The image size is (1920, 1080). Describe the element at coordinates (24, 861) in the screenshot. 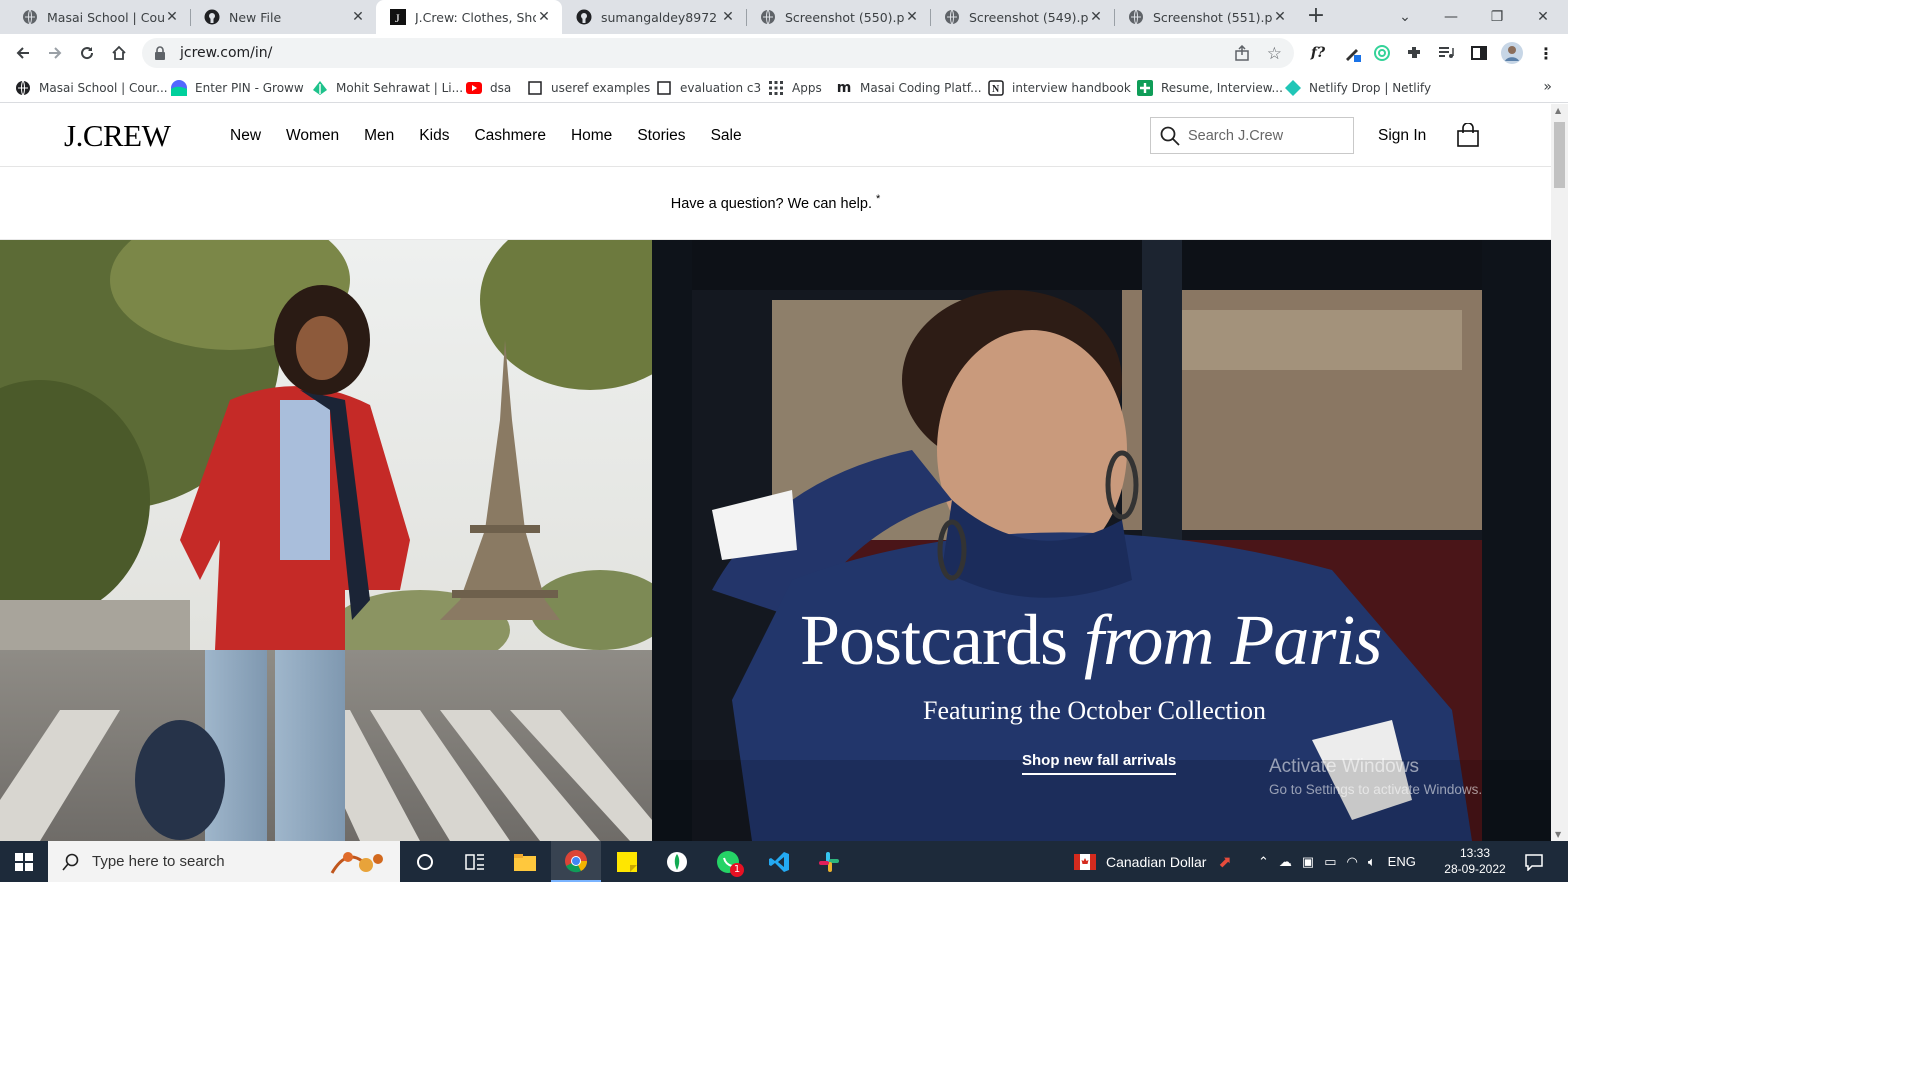

I see `start-button` at that location.